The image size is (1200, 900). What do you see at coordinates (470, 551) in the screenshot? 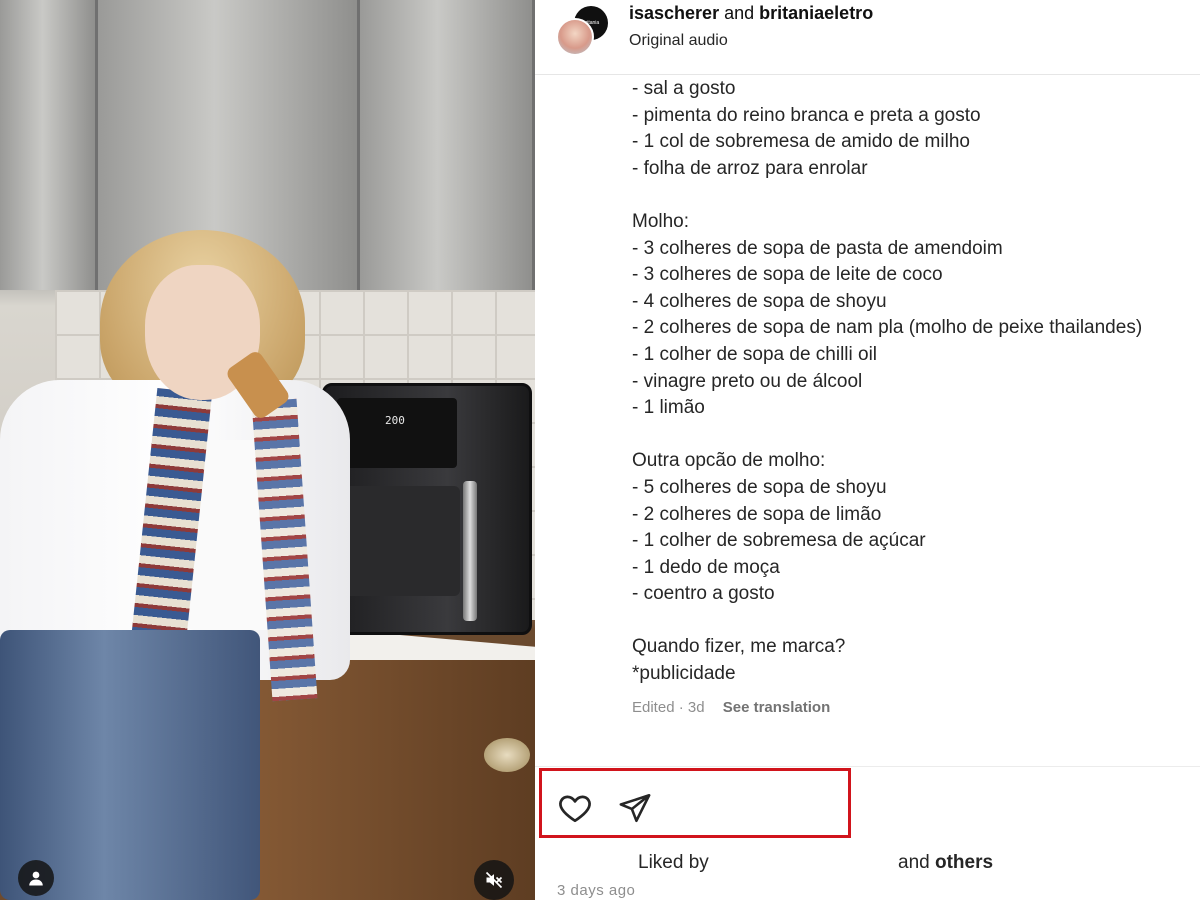
I see `oven-handle` at bounding box center [470, 551].